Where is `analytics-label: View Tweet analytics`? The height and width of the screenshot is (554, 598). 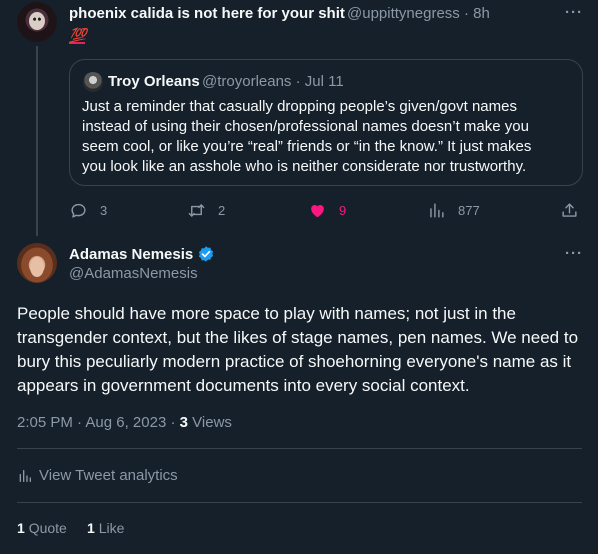 analytics-label: View Tweet analytics is located at coordinates (108, 475).